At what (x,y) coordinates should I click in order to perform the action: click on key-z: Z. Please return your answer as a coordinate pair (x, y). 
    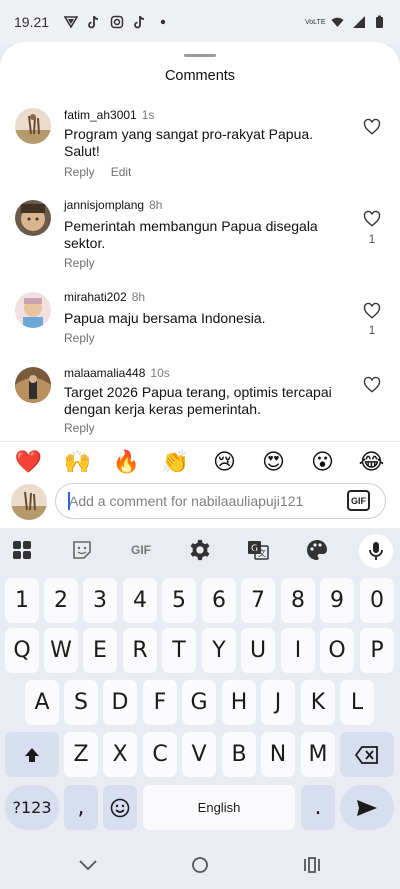
    Looking at the image, I should click on (81, 754).